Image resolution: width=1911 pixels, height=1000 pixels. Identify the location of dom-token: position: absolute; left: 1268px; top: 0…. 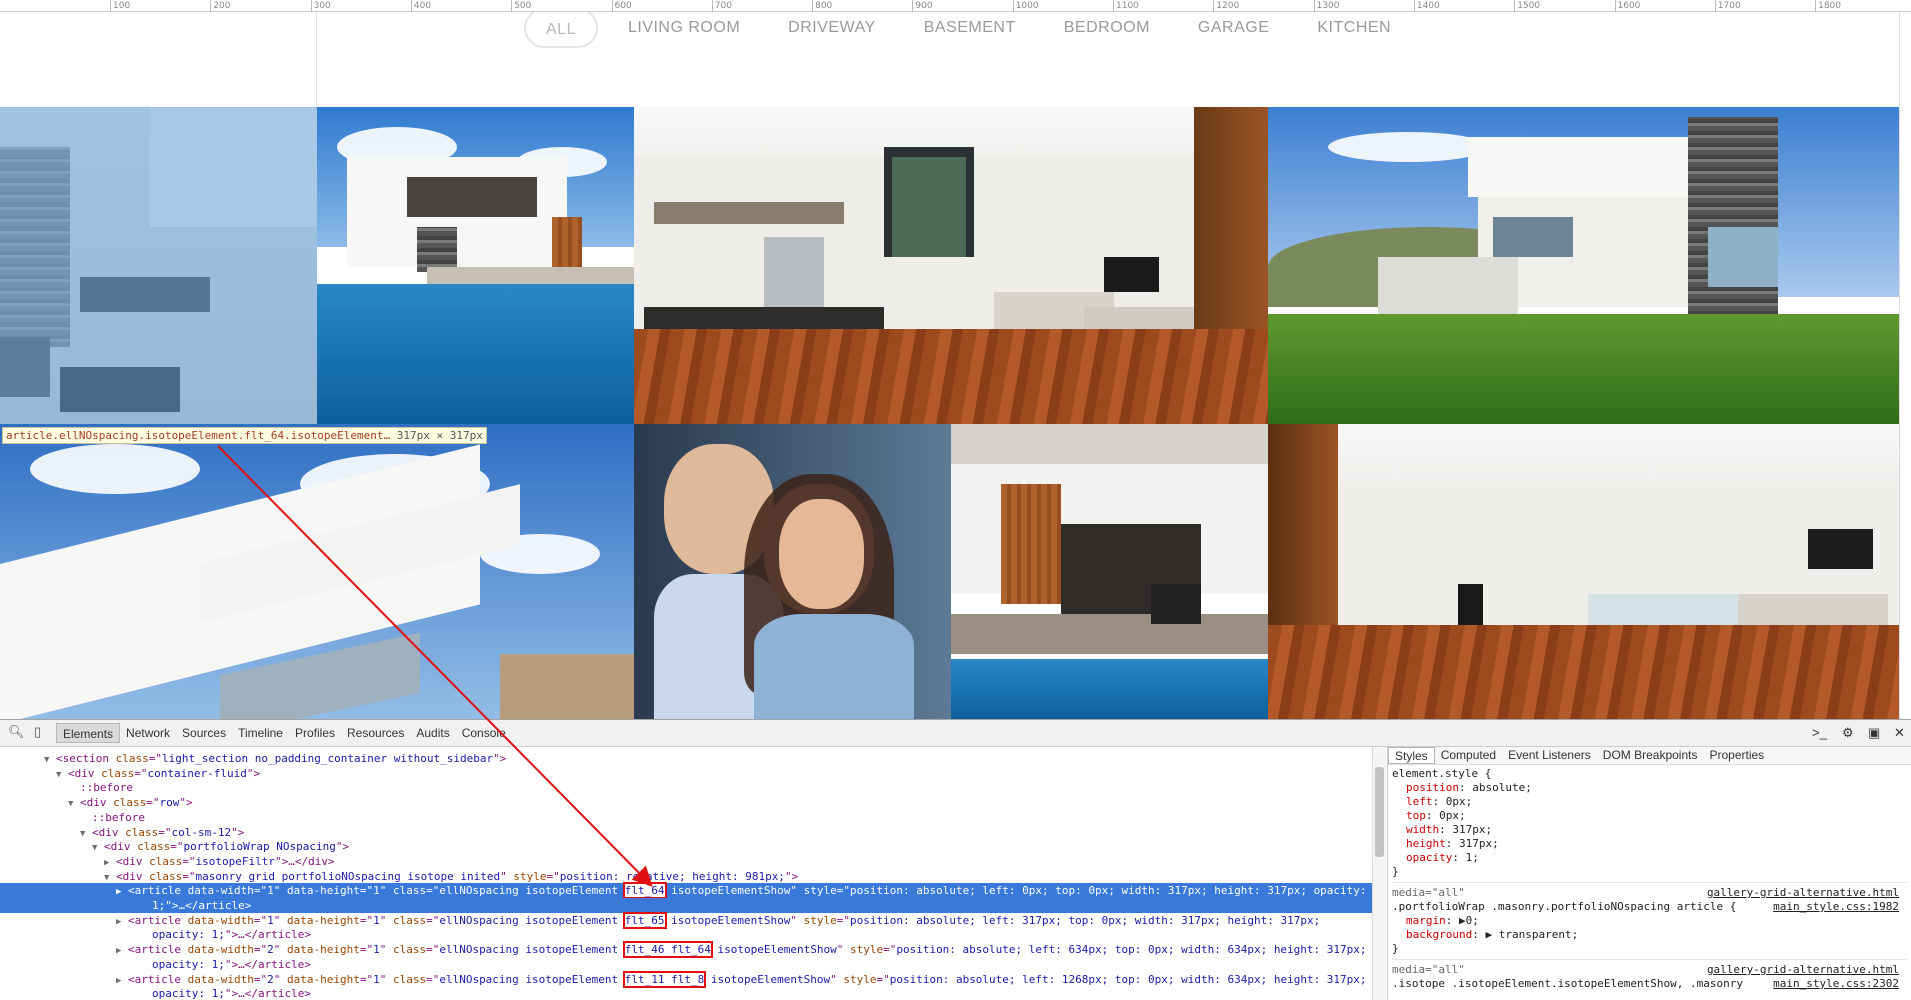
(1128, 979).